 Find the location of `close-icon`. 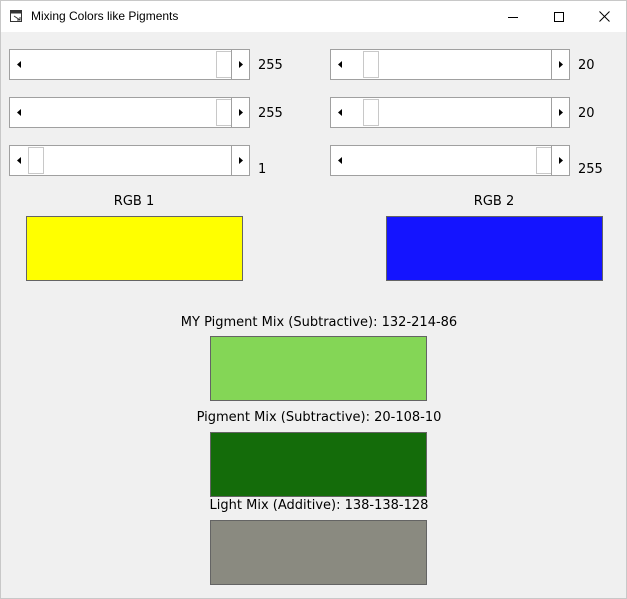

close-icon is located at coordinates (604, 16).